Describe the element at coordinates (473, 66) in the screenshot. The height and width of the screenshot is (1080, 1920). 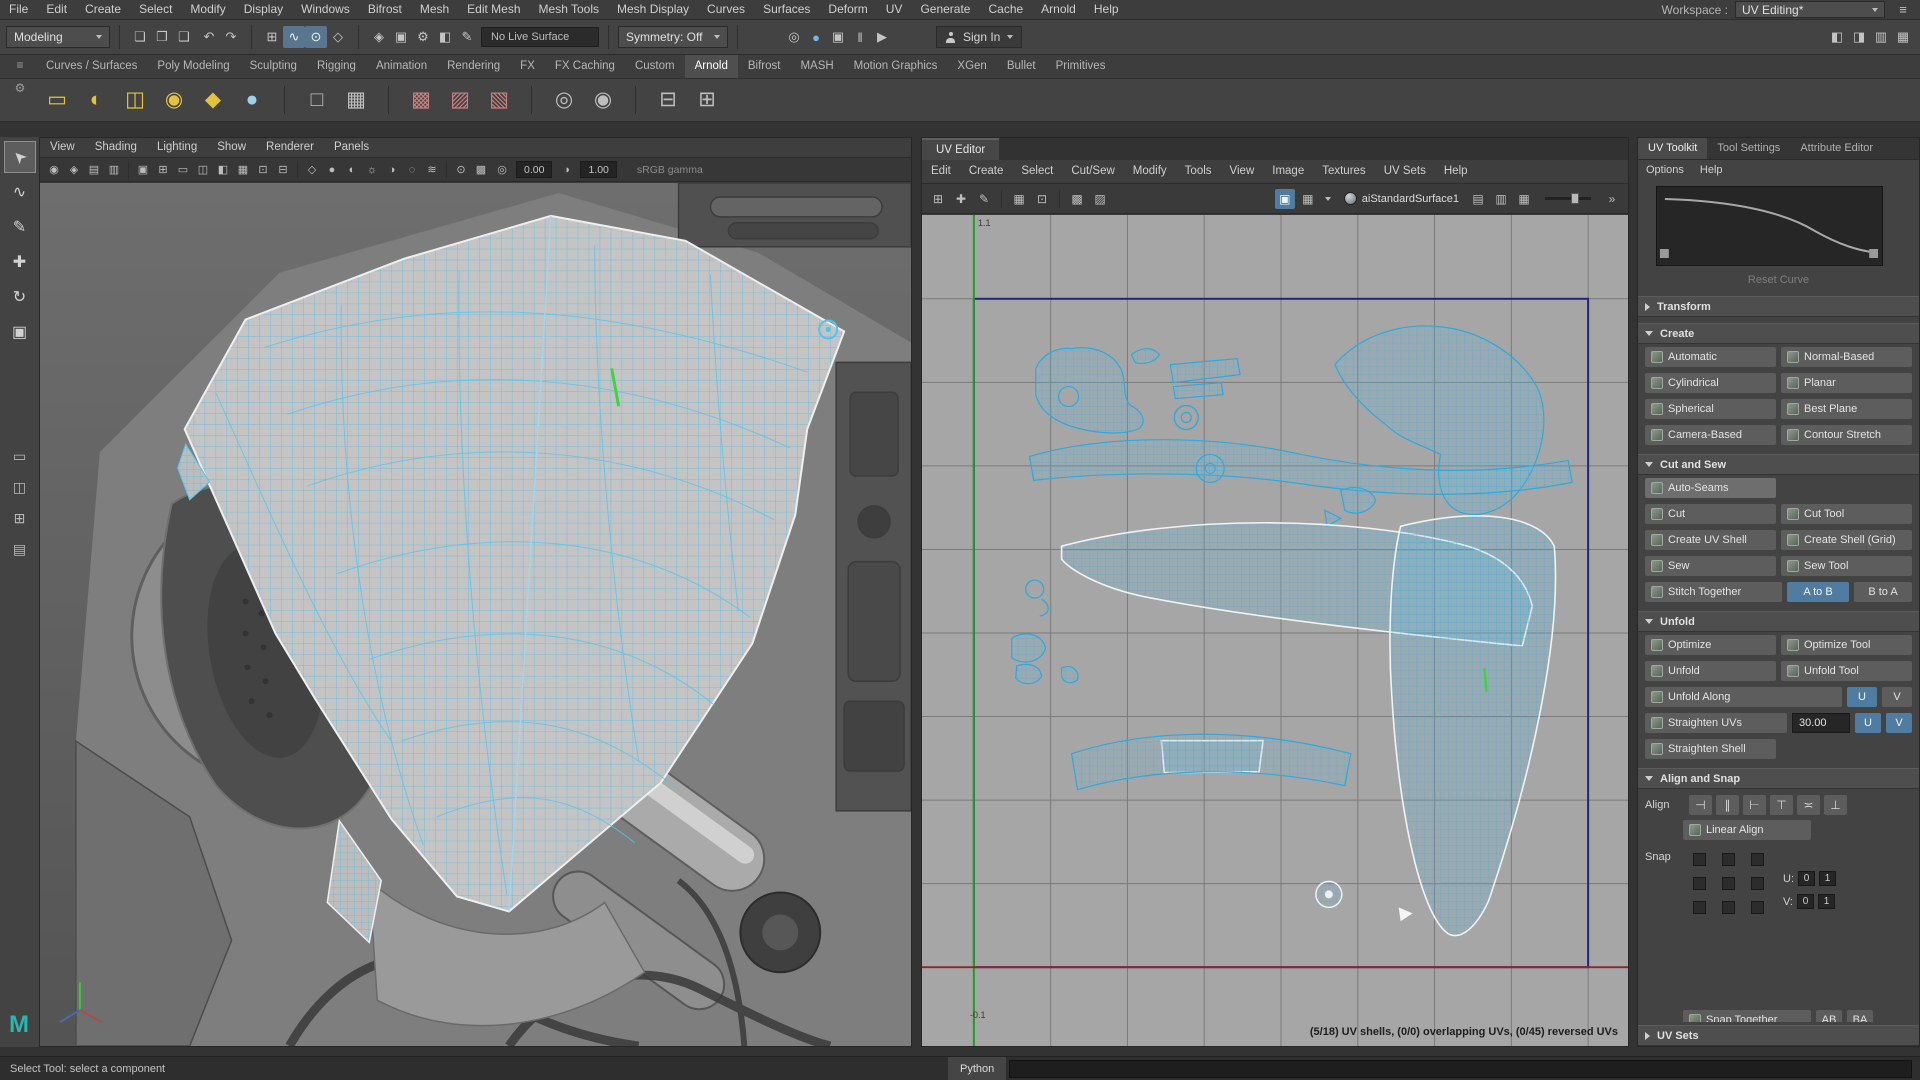
I see `shelf-tab: Rendering` at that location.